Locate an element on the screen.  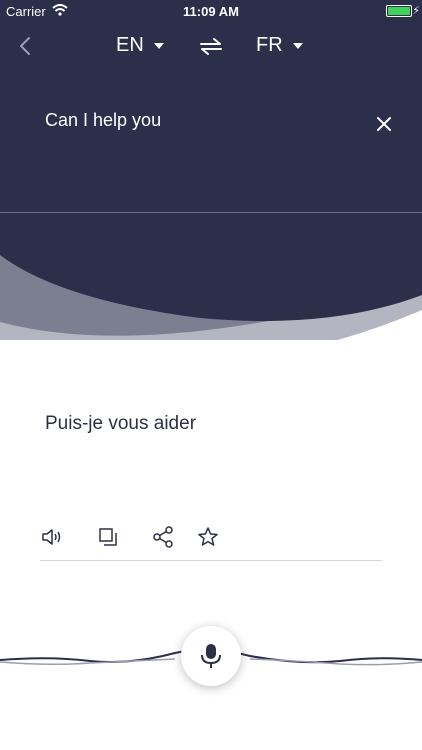
action-bar is located at coordinates (211, 538).